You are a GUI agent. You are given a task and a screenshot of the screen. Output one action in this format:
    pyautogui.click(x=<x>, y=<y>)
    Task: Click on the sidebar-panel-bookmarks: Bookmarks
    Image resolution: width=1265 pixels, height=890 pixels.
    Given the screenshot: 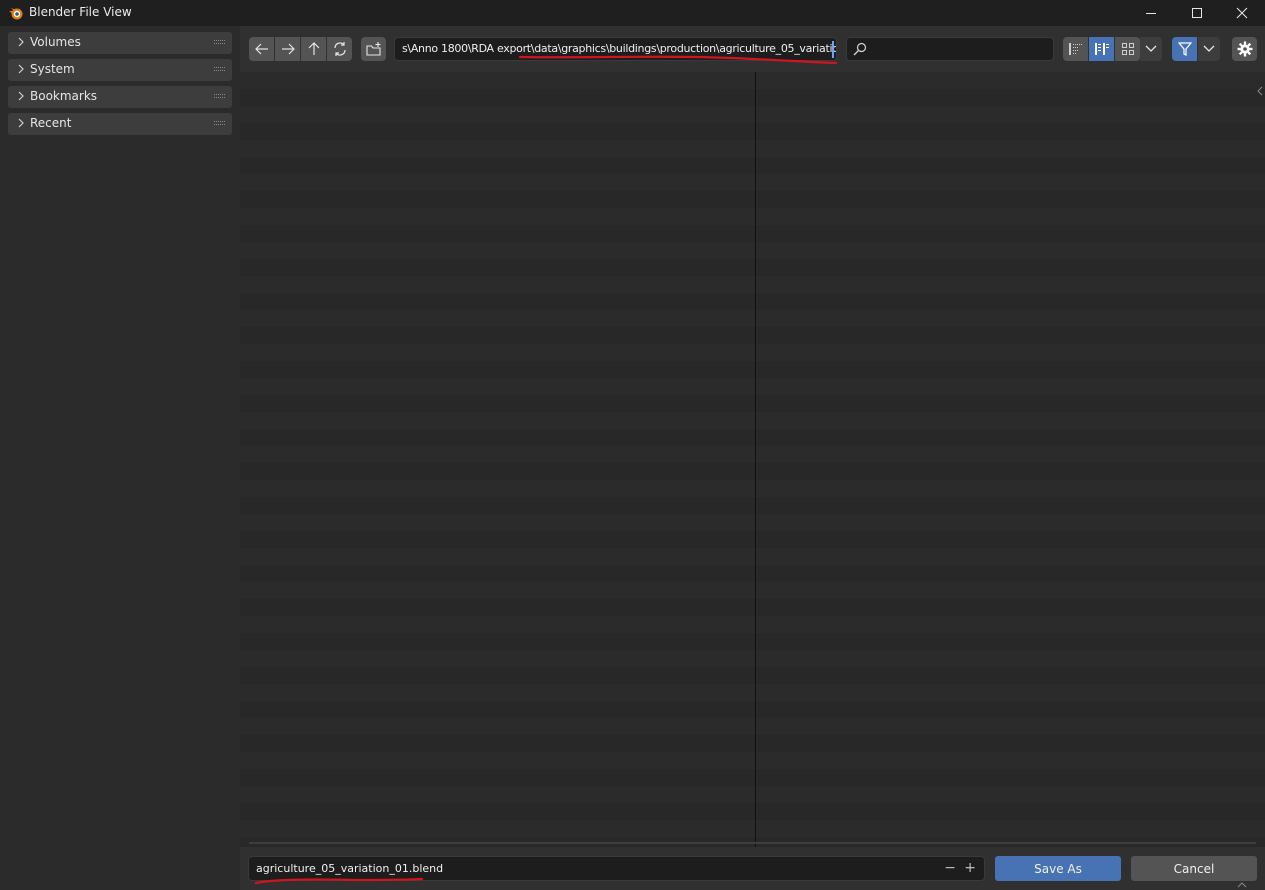 What is the action you would take?
    pyautogui.click(x=120, y=97)
    